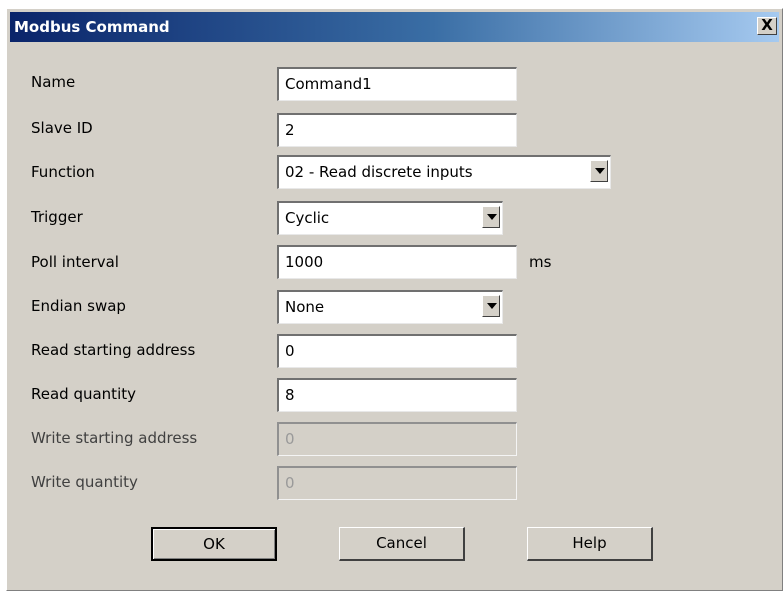 Image resolution: width=783 pixels, height=591 pixels. Describe the element at coordinates (92, 27) in the screenshot. I see `window-title: Modbus Command` at that location.